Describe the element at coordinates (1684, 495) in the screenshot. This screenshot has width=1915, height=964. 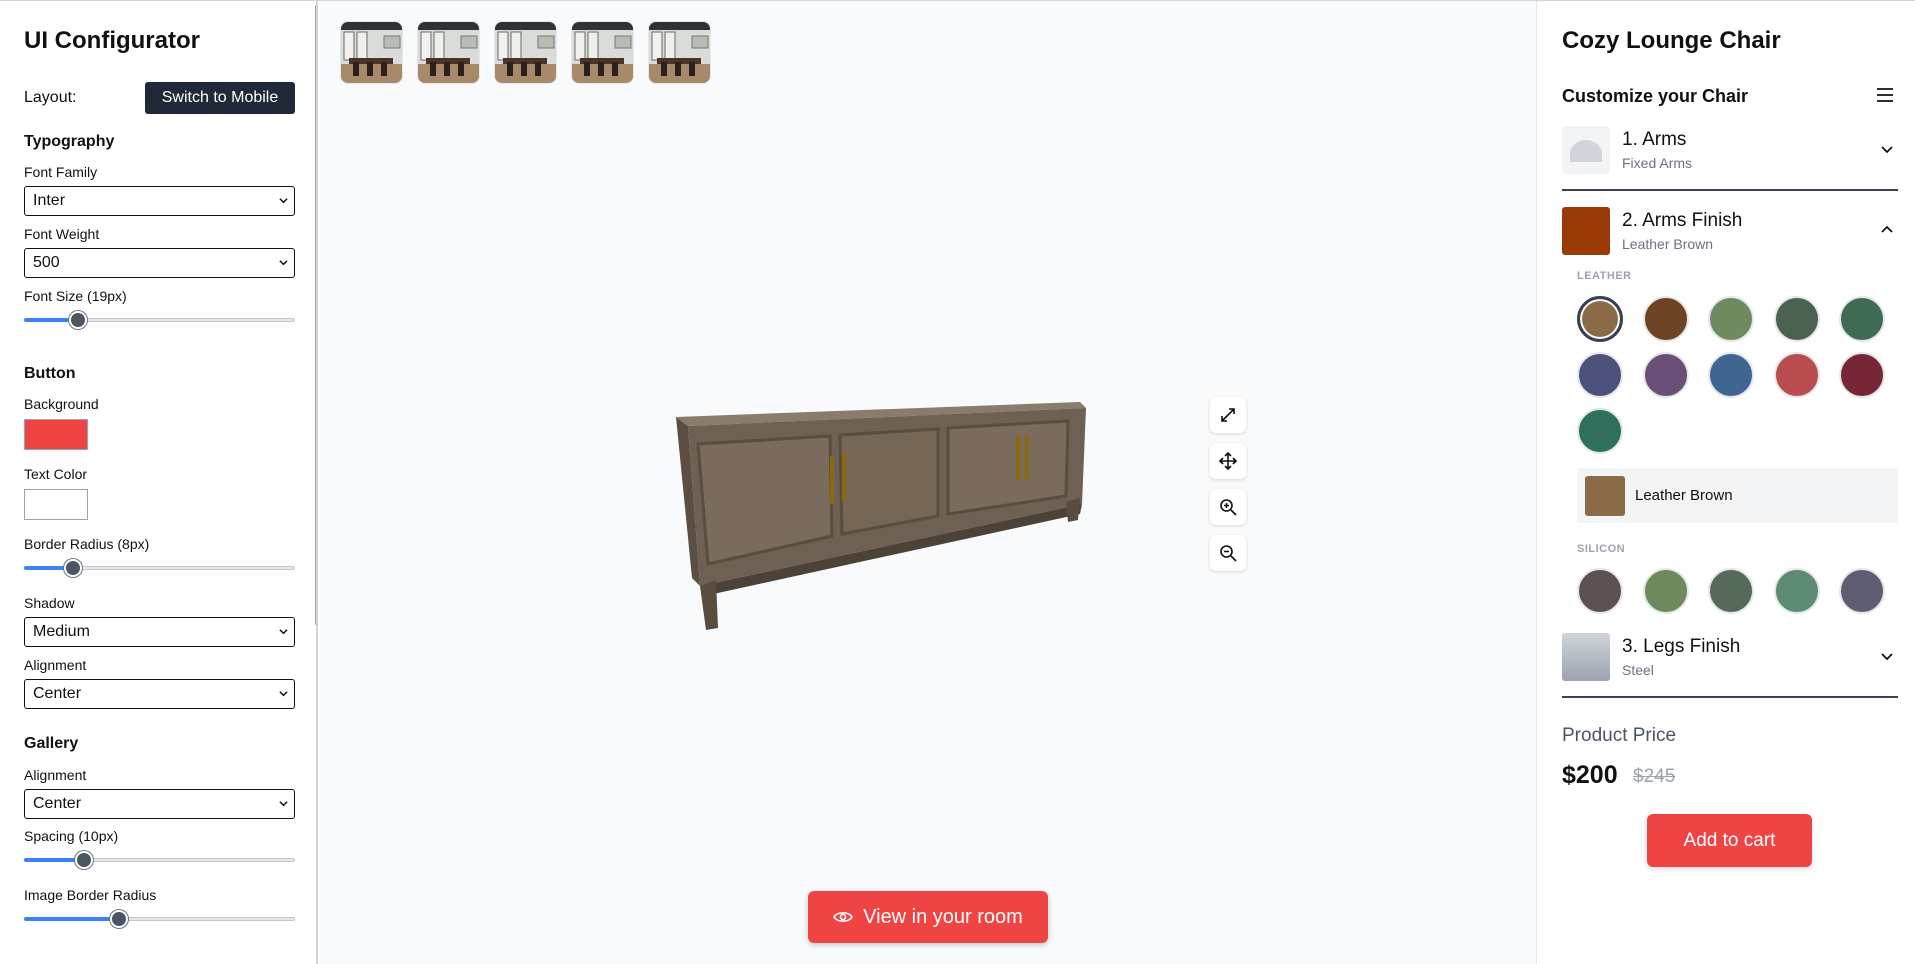
I see `selected-color-name: Leather Brown` at that location.